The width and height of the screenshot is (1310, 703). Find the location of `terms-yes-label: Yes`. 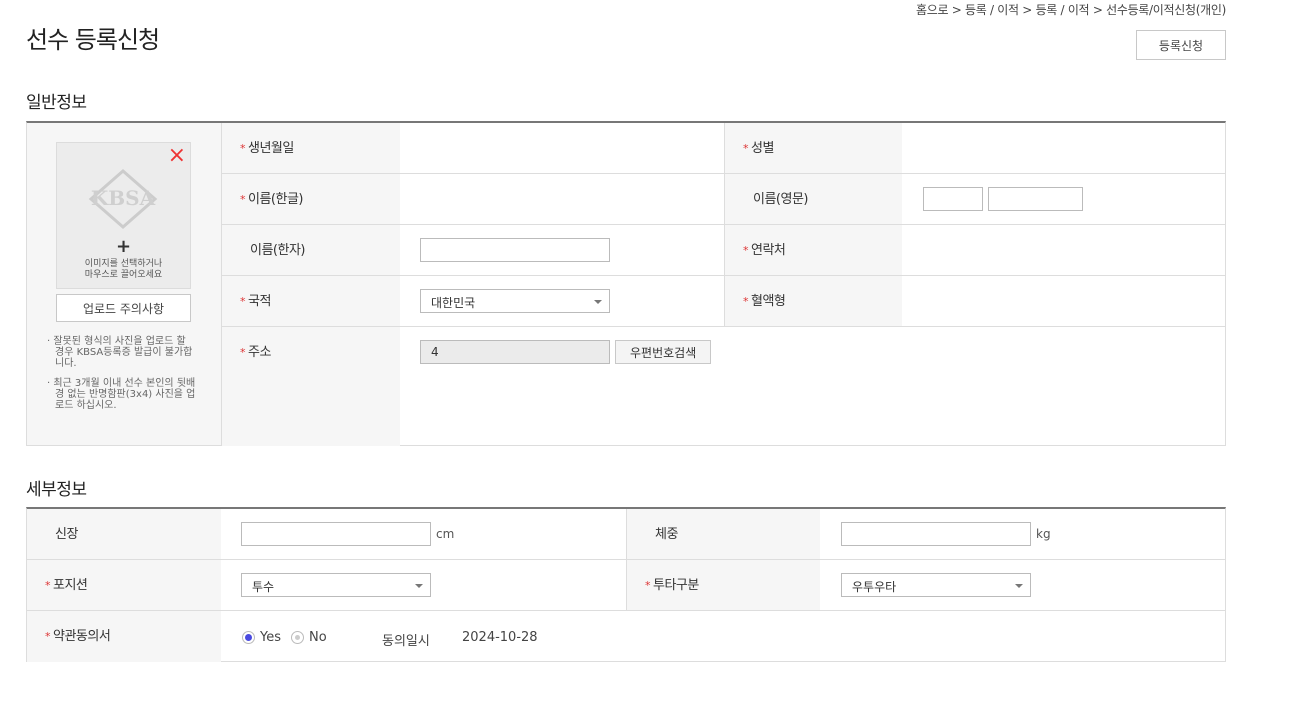

terms-yes-label: Yes is located at coordinates (270, 637).